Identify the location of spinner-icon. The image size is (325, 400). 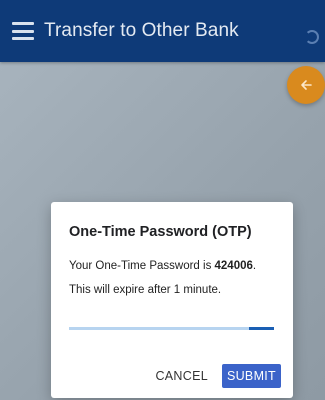
(312, 37).